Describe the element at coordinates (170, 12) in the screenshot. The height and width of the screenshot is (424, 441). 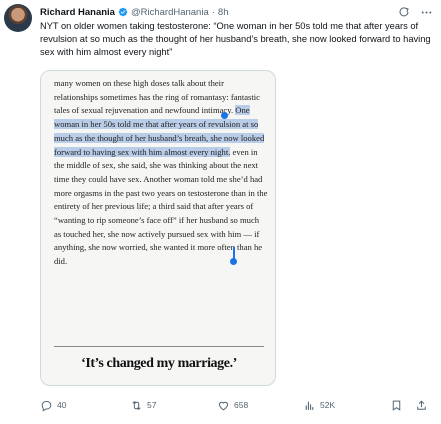
I see `author-handle: @RichardHanania` at that location.